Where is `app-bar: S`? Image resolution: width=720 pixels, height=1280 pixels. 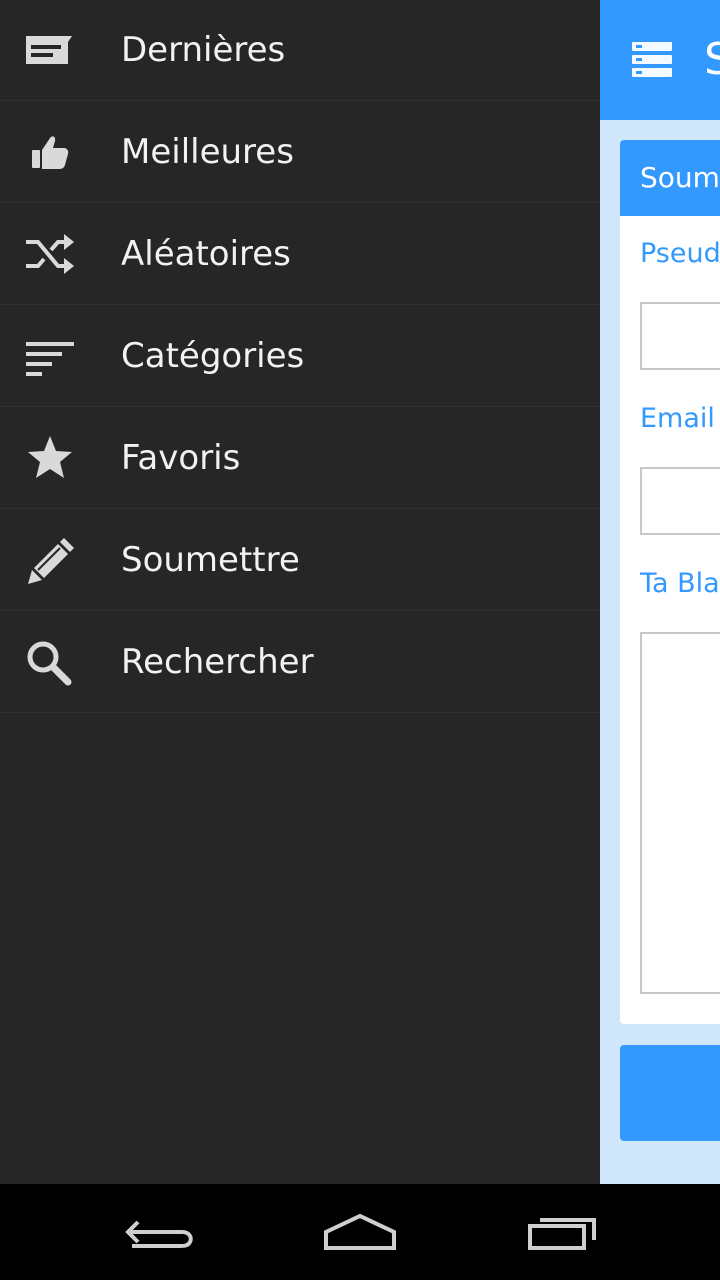
app-bar: S is located at coordinates (660, 60).